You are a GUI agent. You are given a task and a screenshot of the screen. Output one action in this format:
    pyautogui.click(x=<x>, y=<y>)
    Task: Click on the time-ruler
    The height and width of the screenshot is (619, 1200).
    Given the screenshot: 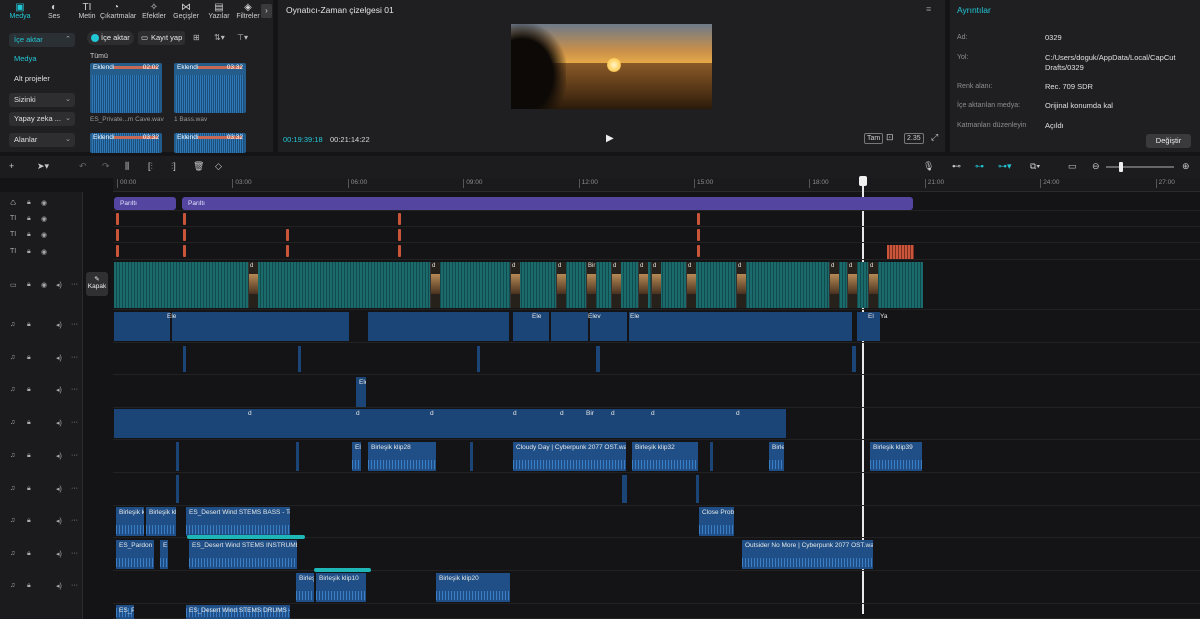 What is the action you would take?
    pyautogui.click(x=656, y=185)
    